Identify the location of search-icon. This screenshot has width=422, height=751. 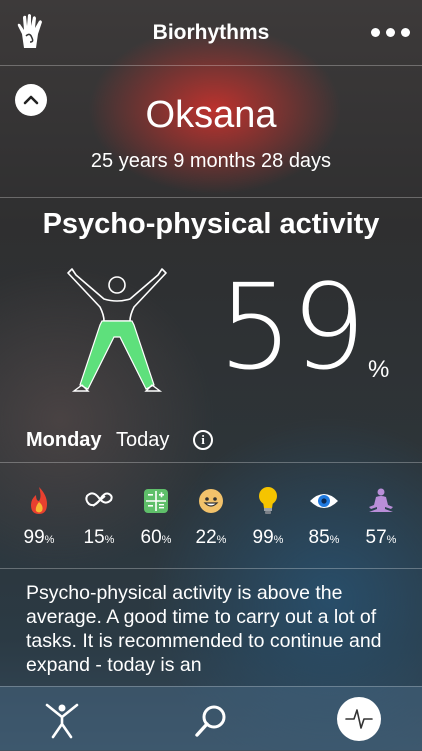
(210, 721).